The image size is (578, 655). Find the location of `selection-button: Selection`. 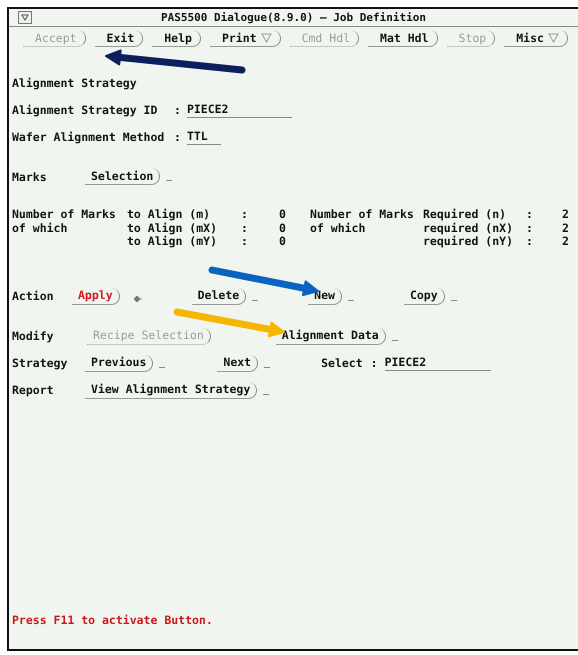

selection-button: Selection is located at coordinates (122, 176).